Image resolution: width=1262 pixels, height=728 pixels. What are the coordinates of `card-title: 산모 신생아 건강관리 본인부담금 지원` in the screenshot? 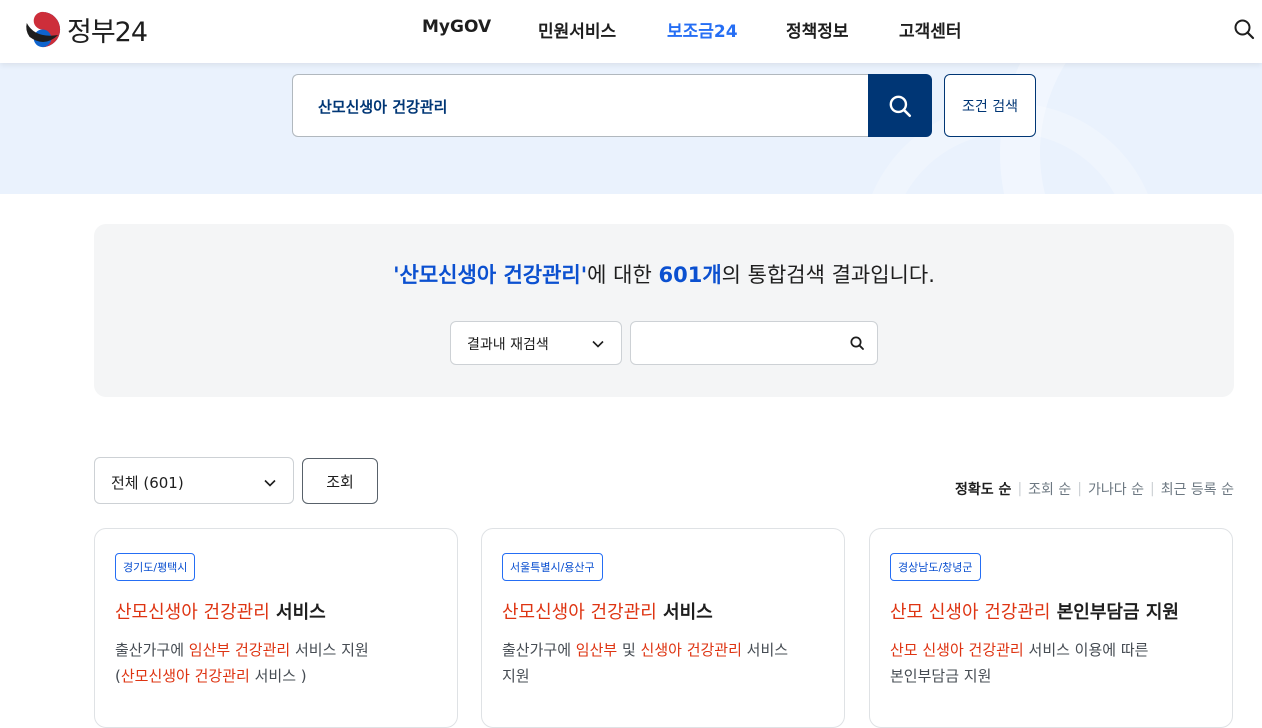 It's located at (1034, 611).